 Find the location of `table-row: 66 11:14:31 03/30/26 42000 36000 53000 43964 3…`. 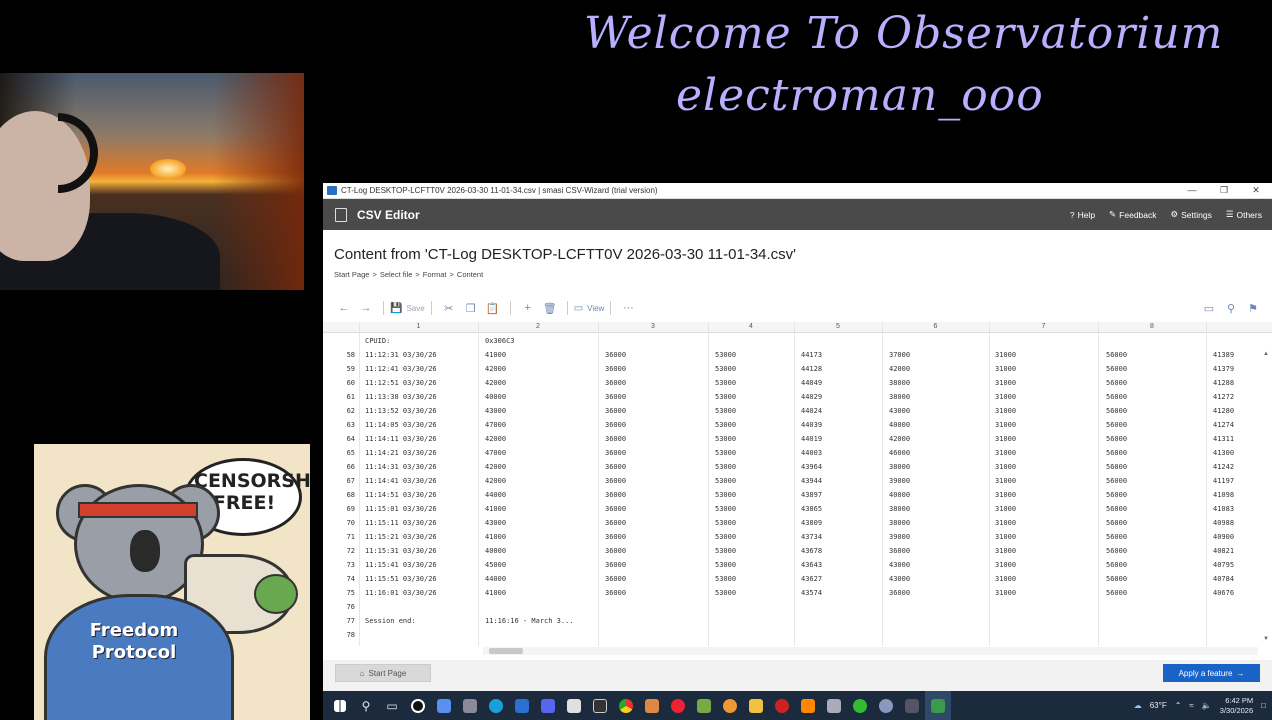

table-row: 66 11:14:31 03/30/26 42000 36000 53000 43964 3… is located at coordinates (797, 467).